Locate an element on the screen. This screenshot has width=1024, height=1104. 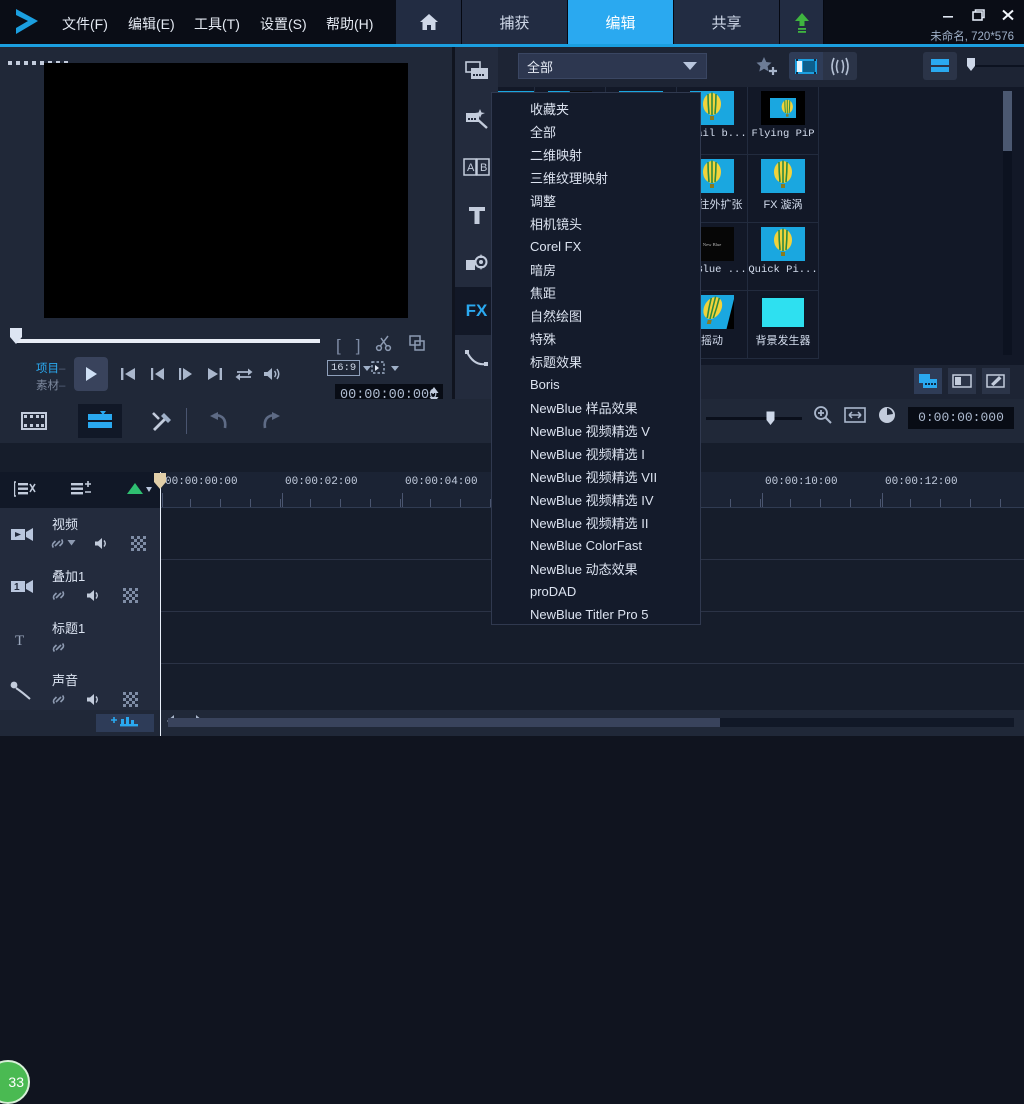
skip-end-button is located at coordinates (215, 374).